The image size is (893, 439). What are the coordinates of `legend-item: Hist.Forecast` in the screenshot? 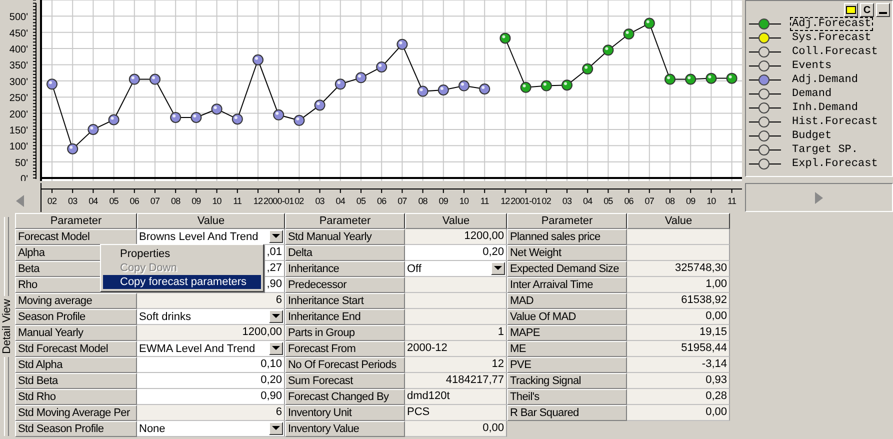 It's located at (835, 122).